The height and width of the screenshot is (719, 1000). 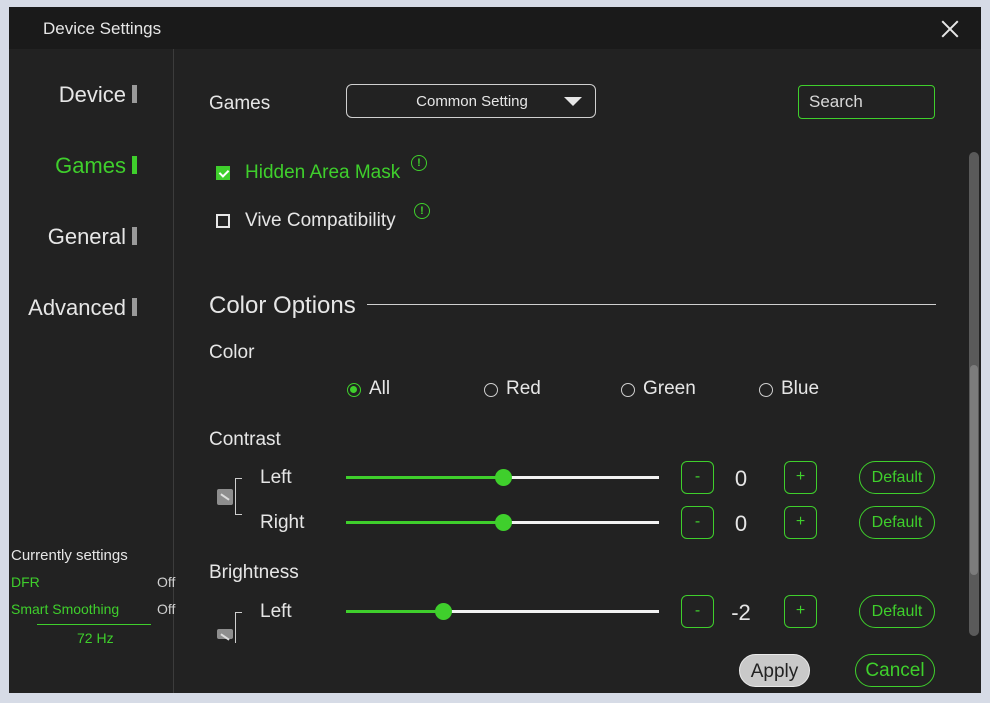 I want to click on current-dfr-row: DFR Off, so click(x=93, y=582).